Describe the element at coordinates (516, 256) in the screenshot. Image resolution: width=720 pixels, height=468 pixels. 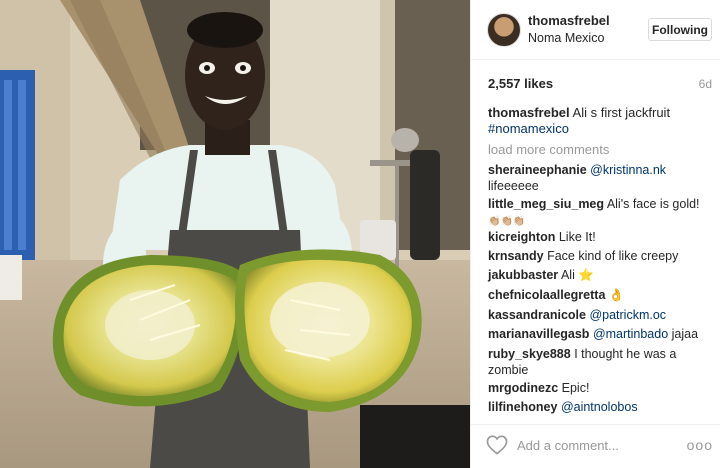
I see `comment-username: krnsandy` at that location.